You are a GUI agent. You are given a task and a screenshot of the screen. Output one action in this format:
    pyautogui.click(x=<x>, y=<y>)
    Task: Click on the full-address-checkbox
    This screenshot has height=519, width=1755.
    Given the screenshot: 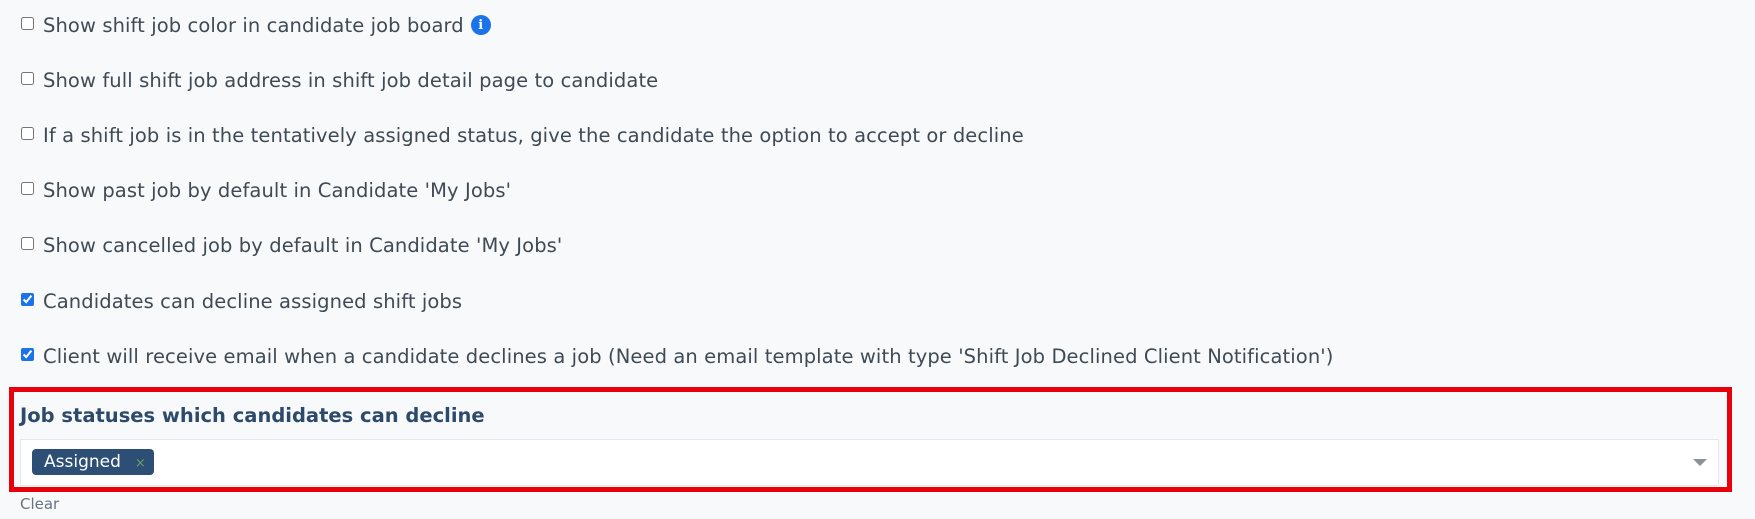 What is the action you would take?
    pyautogui.click(x=27, y=78)
    